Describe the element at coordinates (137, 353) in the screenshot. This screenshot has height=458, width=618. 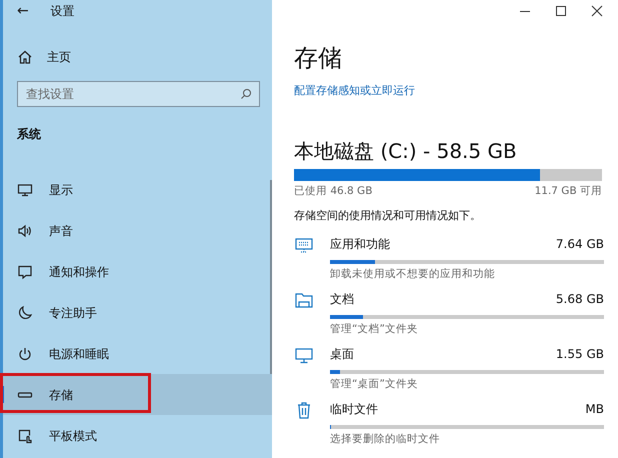
I see `sidebar-item: 电源和睡眠` at that location.